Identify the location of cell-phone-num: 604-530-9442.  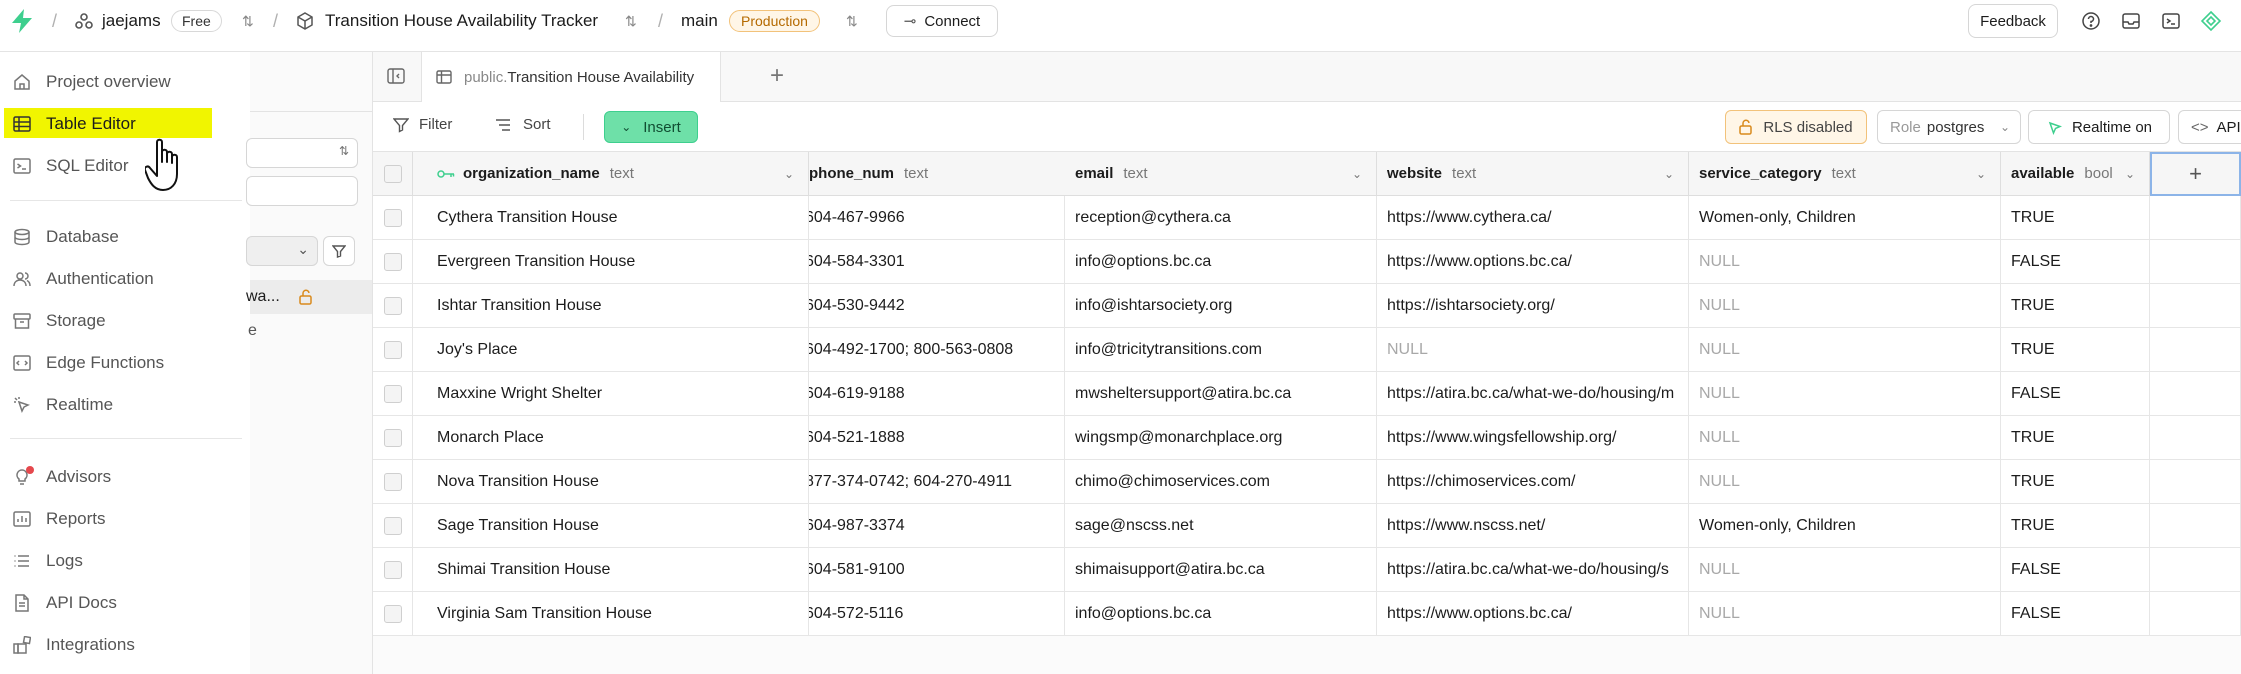
(937, 306).